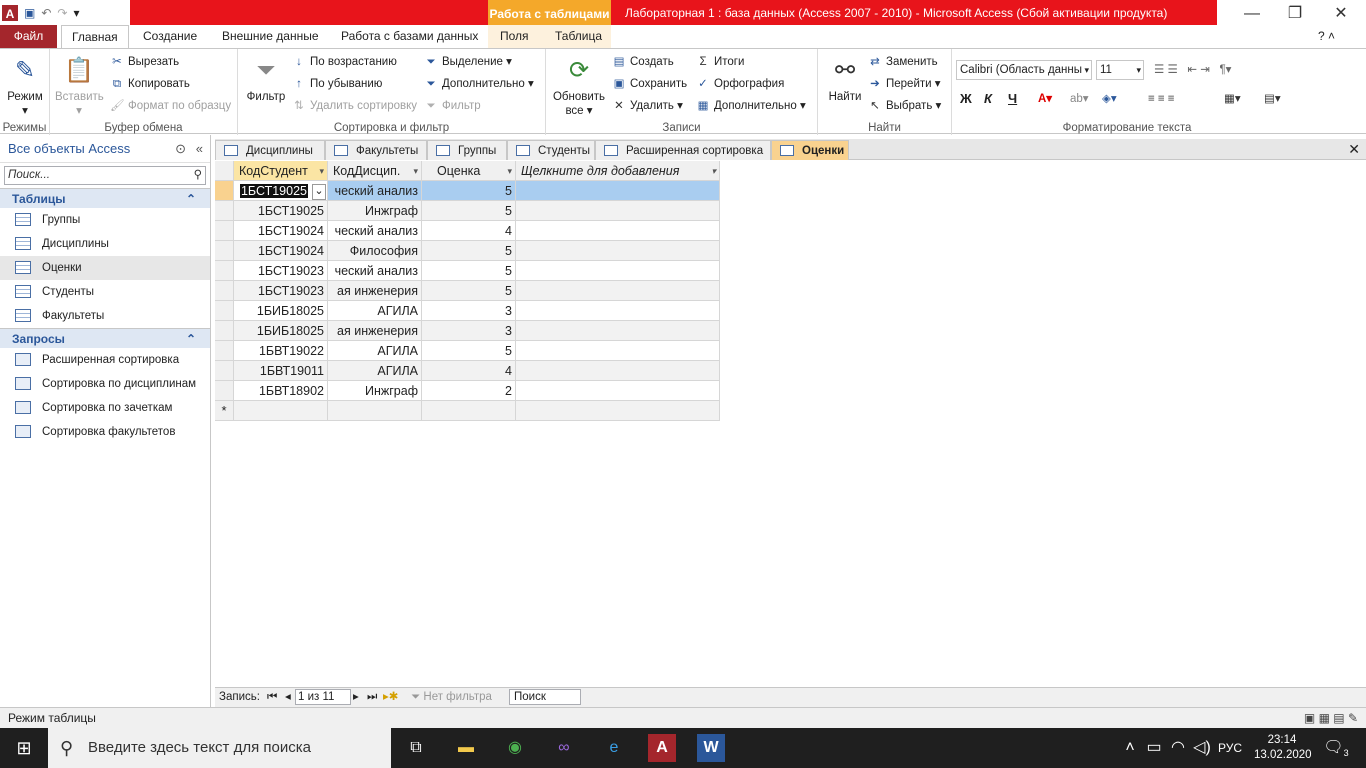 This screenshot has width=1366, height=768. I want to click on italic-button: К, so click(988, 99).